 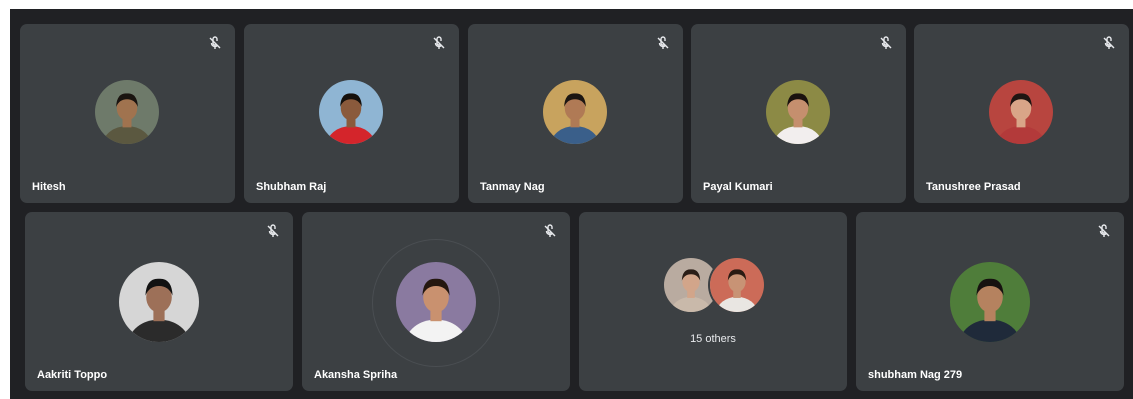 I want to click on participant-tile: Shubham Raj, so click(x=351, y=113).